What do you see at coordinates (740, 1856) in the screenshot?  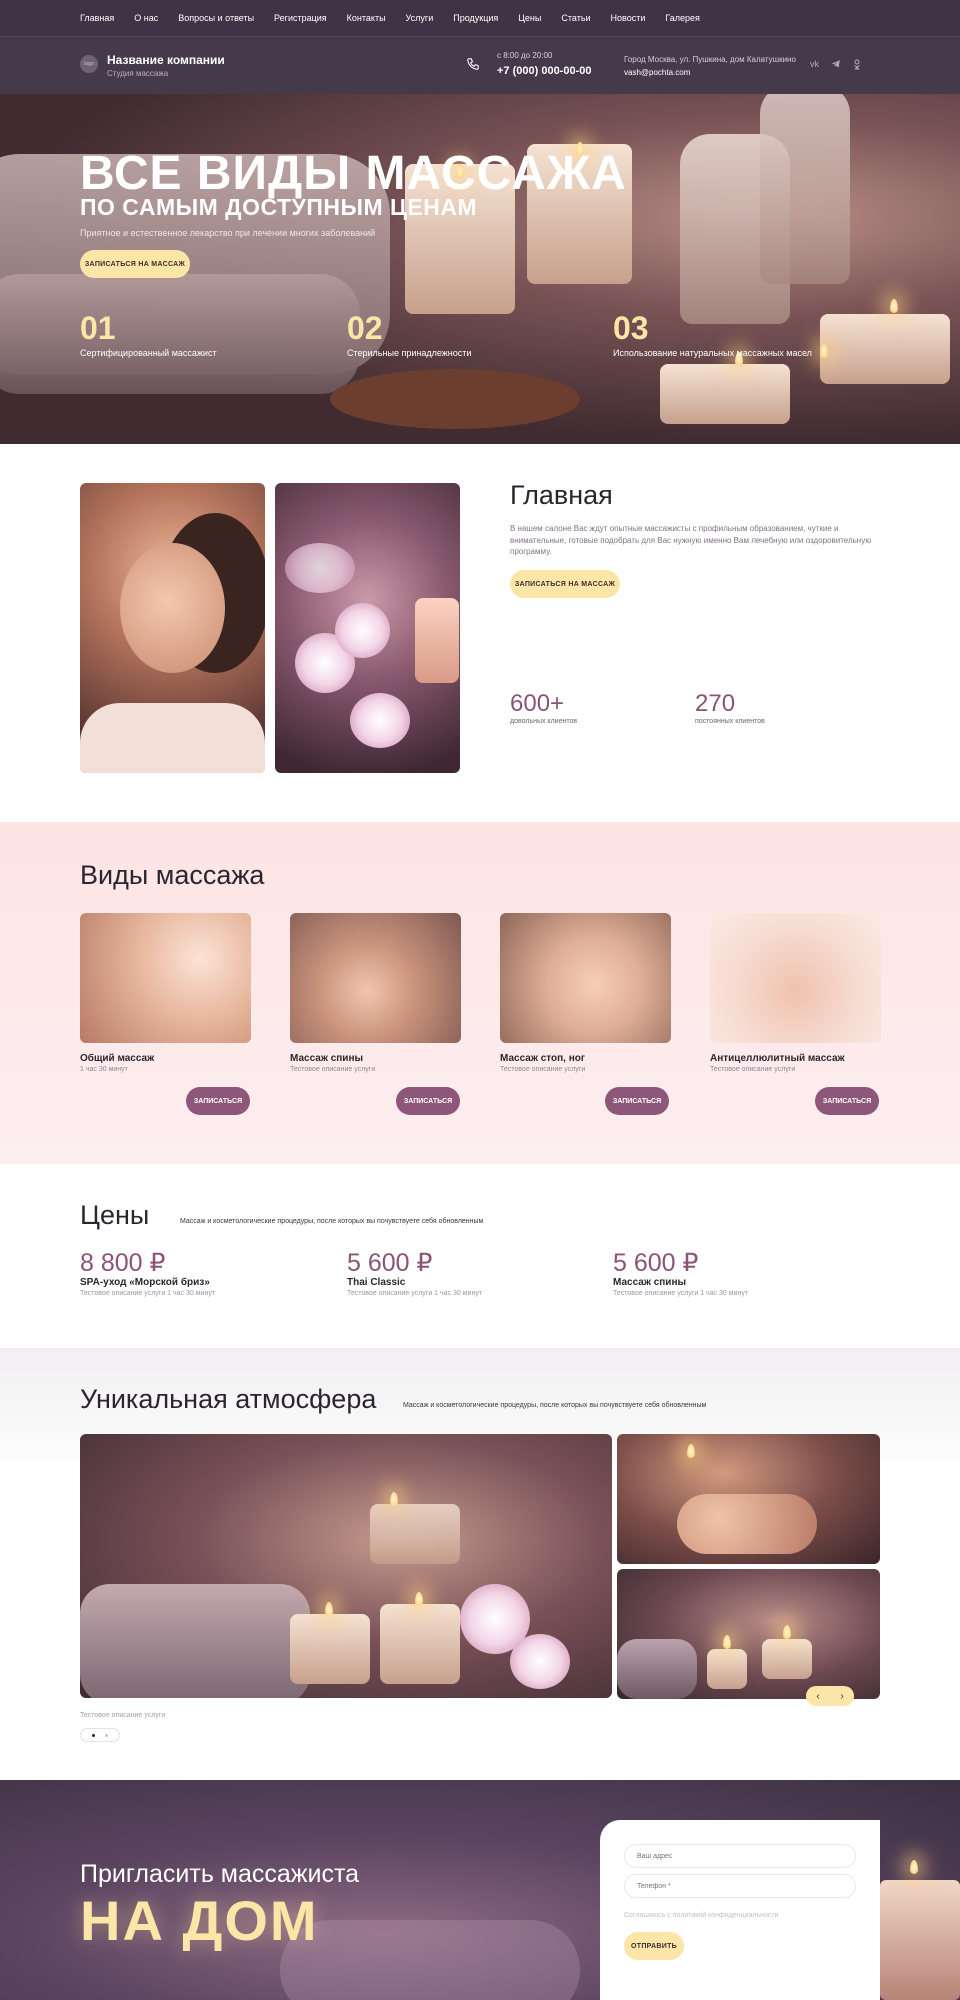 I see `address-input` at bounding box center [740, 1856].